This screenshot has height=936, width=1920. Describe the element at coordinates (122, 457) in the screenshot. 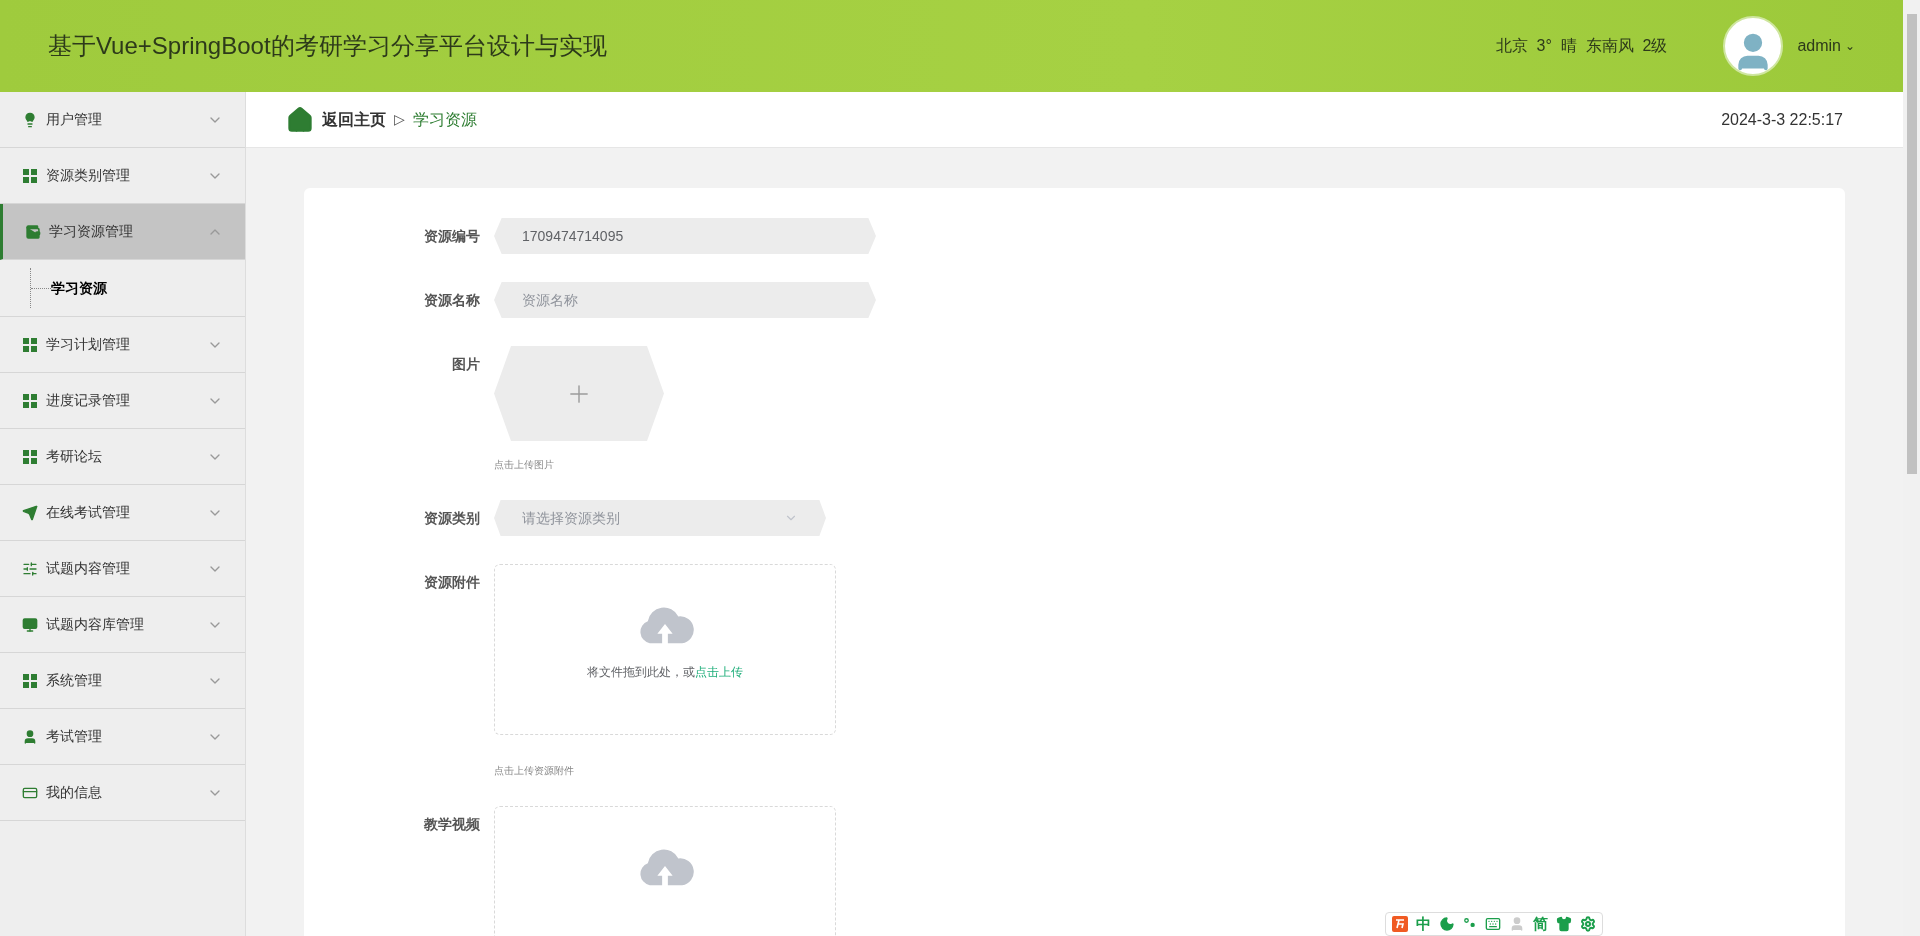

I see `sidebar-item: 考研论坛` at that location.